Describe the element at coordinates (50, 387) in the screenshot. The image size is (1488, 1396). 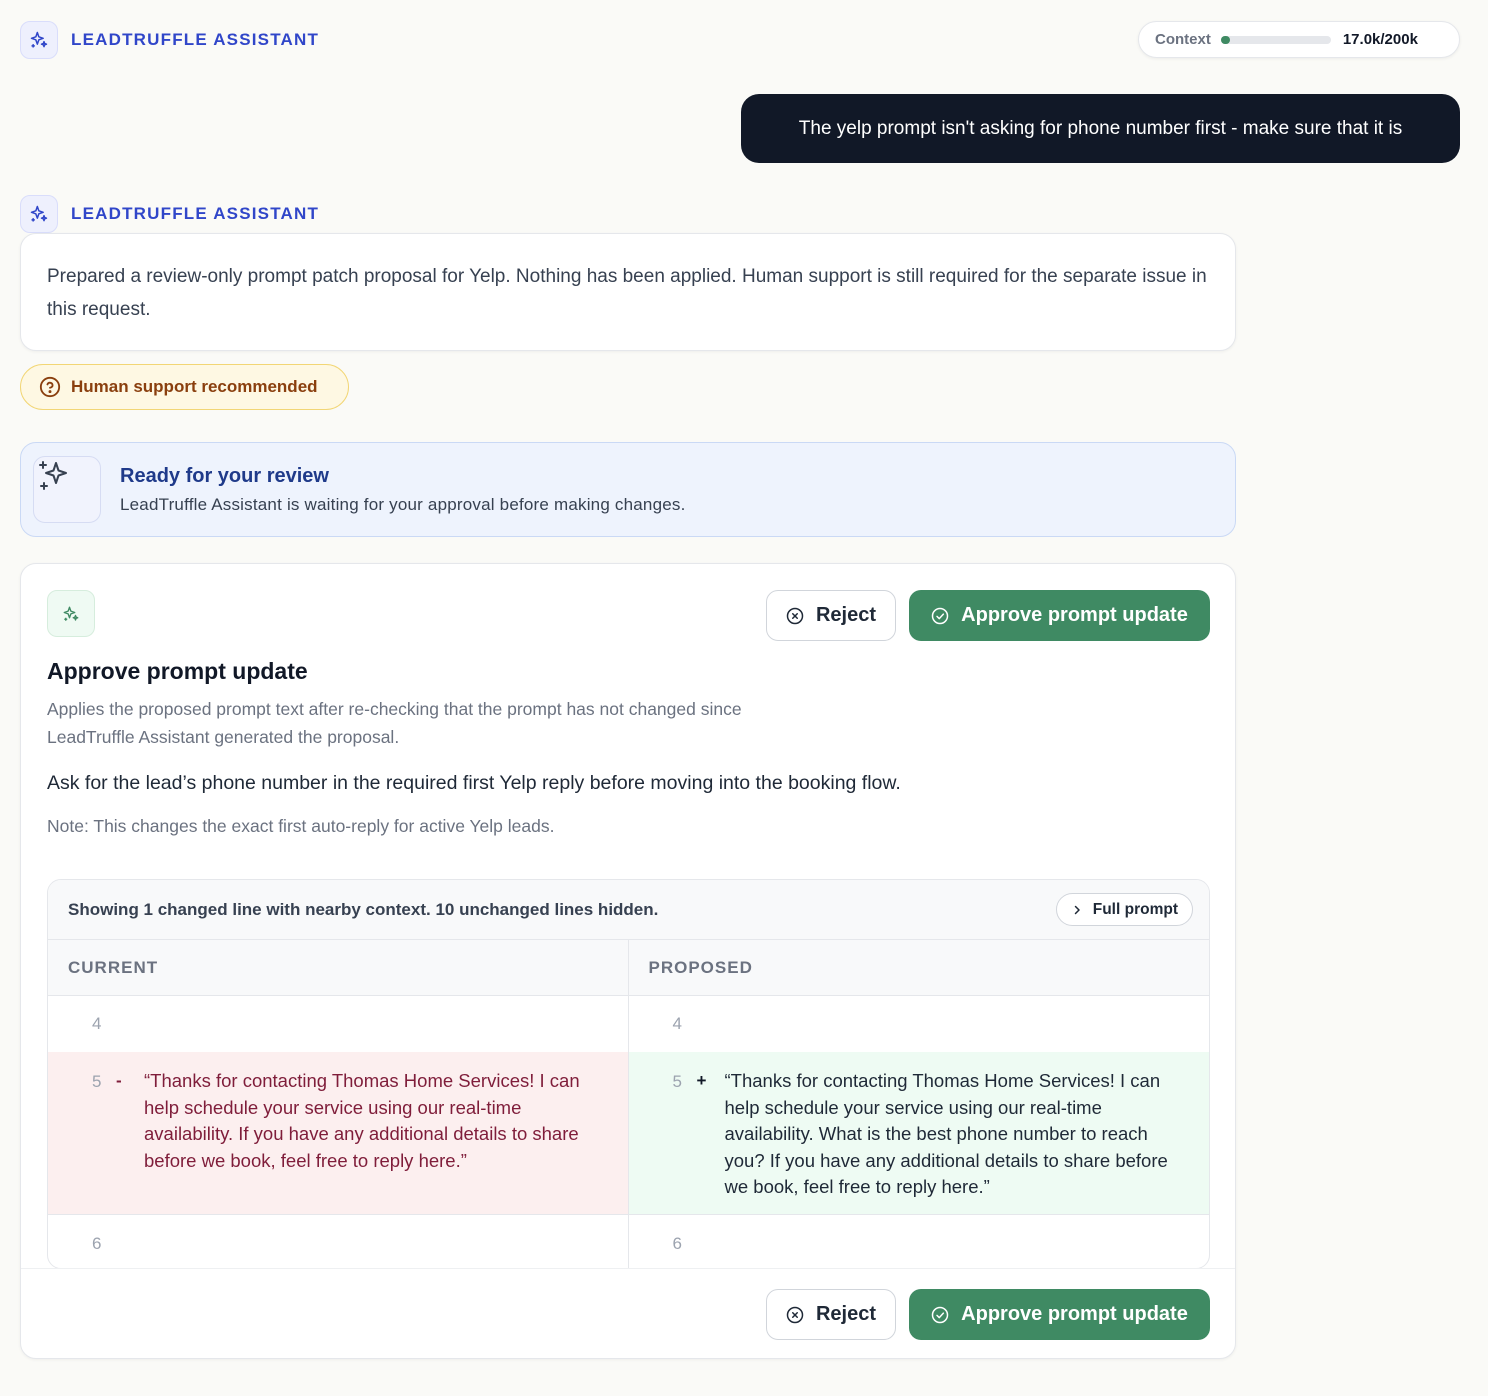
I see `question-circle-icon` at that location.